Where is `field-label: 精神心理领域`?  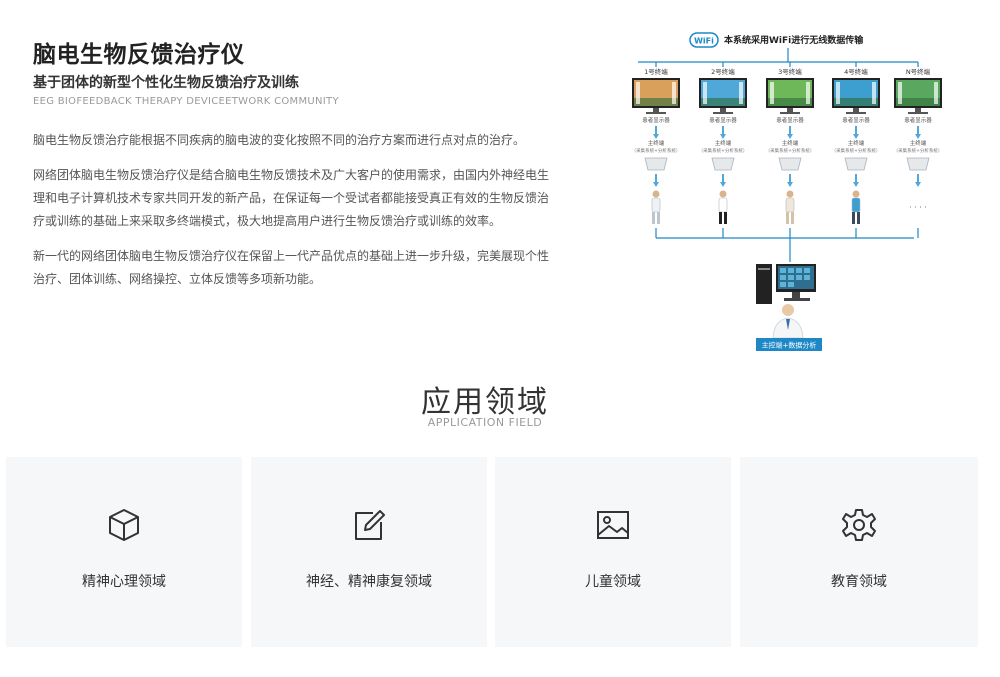 field-label: 精神心理领域 is located at coordinates (124, 582).